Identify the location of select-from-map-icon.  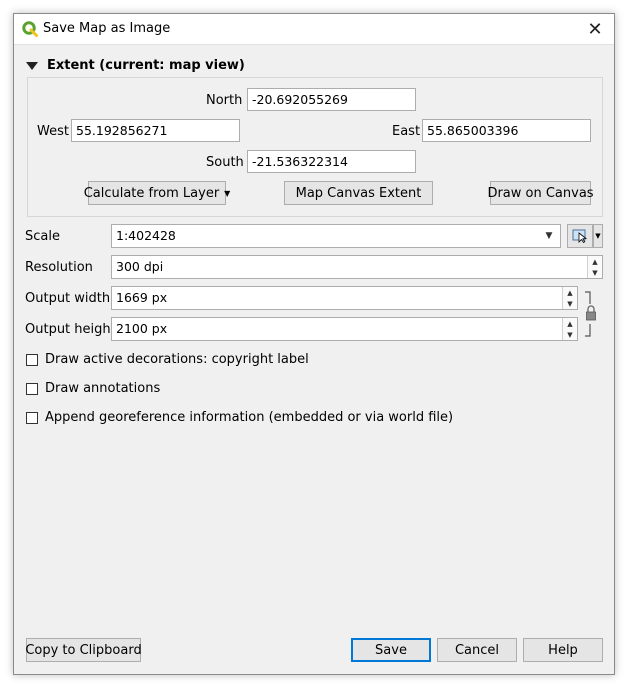
(580, 236).